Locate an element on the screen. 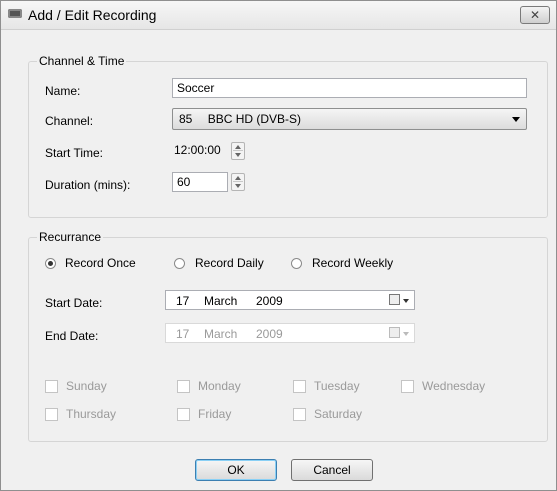 This screenshot has height=491, width=557. start-date-year: 2009 is located at coordinates (269, 301).